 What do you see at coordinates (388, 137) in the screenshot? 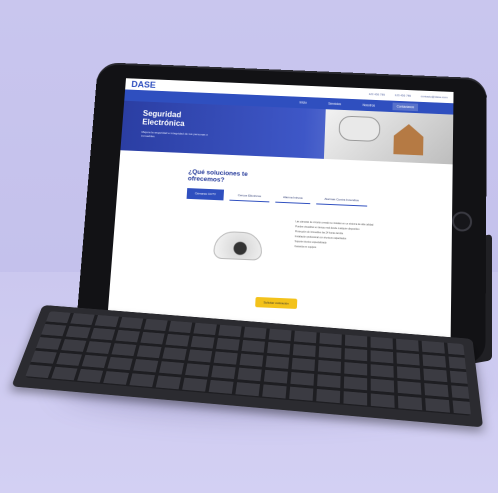
I see `hero-image` at bounding box center [388, 137].